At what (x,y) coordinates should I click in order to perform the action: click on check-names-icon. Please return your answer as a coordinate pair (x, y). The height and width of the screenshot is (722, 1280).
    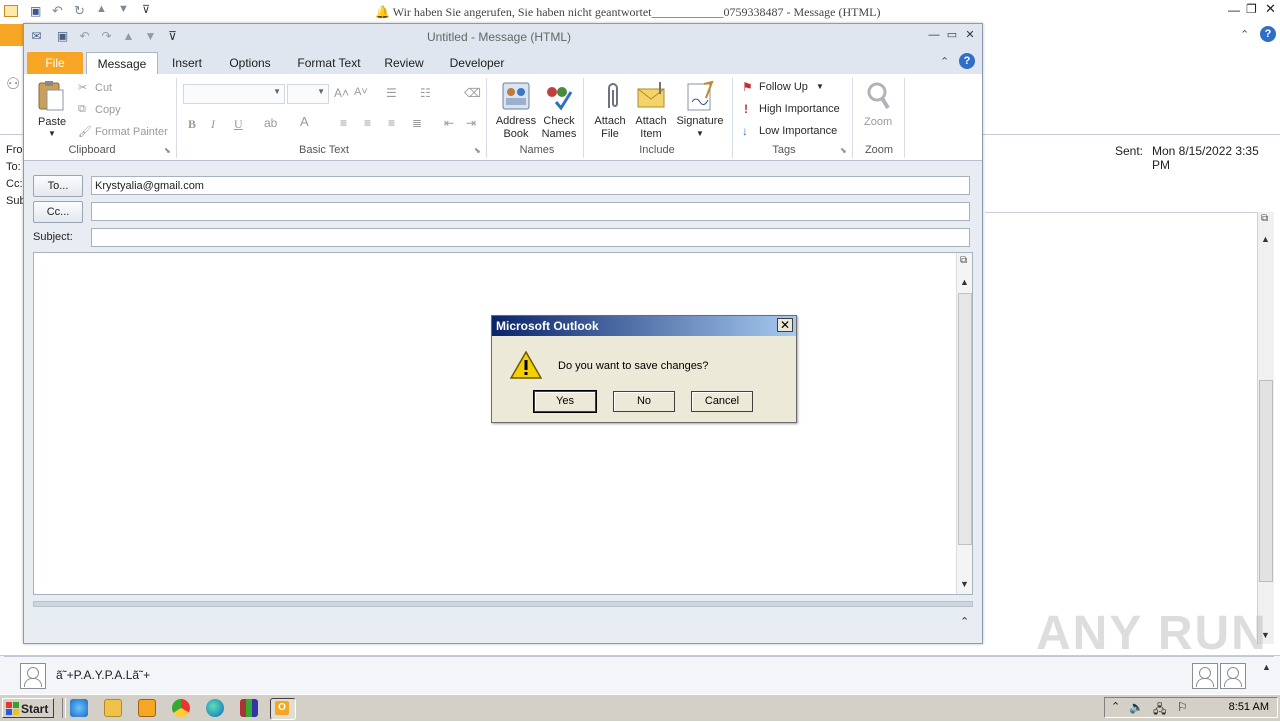
    Looking at the image, I should click on (558, 96).